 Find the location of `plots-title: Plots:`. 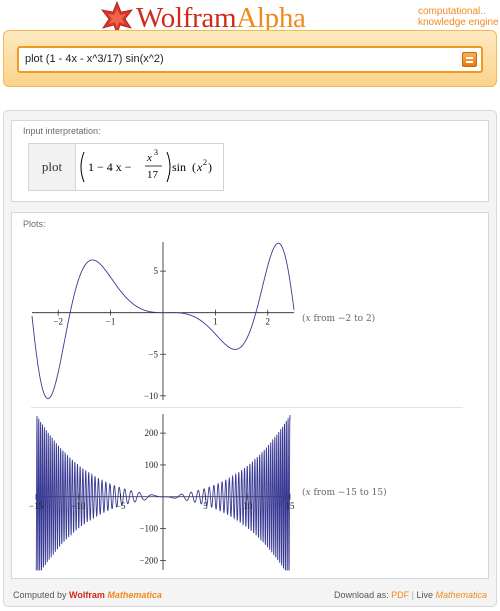

plots-title: Plots: is located at coordinates (34, 224).